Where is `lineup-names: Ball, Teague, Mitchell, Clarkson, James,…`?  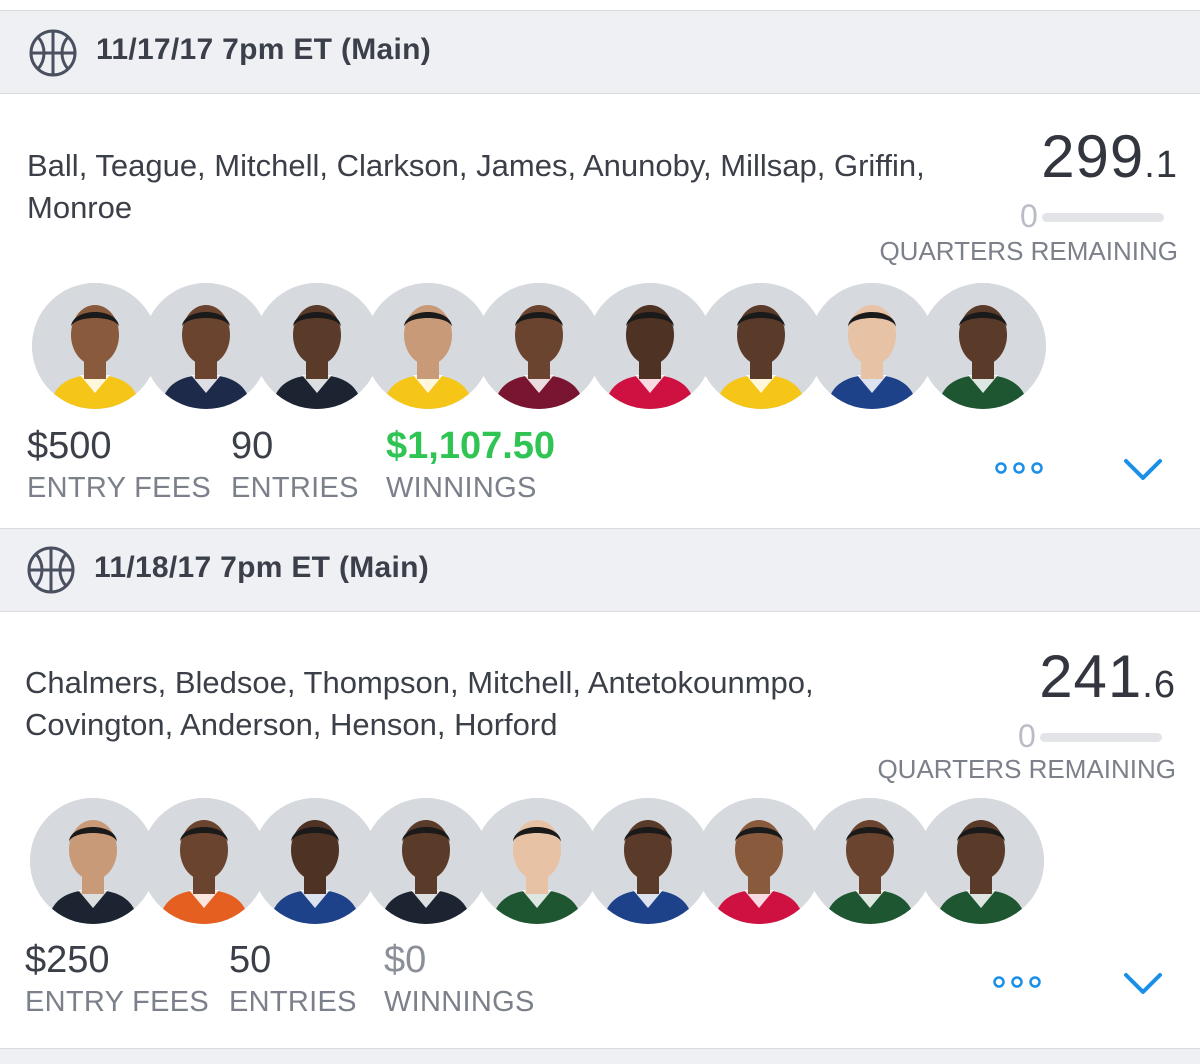
lineup-names: Ball, Teague, Mitchell, Clarkson, James,… is located at coordinates (476, 186).